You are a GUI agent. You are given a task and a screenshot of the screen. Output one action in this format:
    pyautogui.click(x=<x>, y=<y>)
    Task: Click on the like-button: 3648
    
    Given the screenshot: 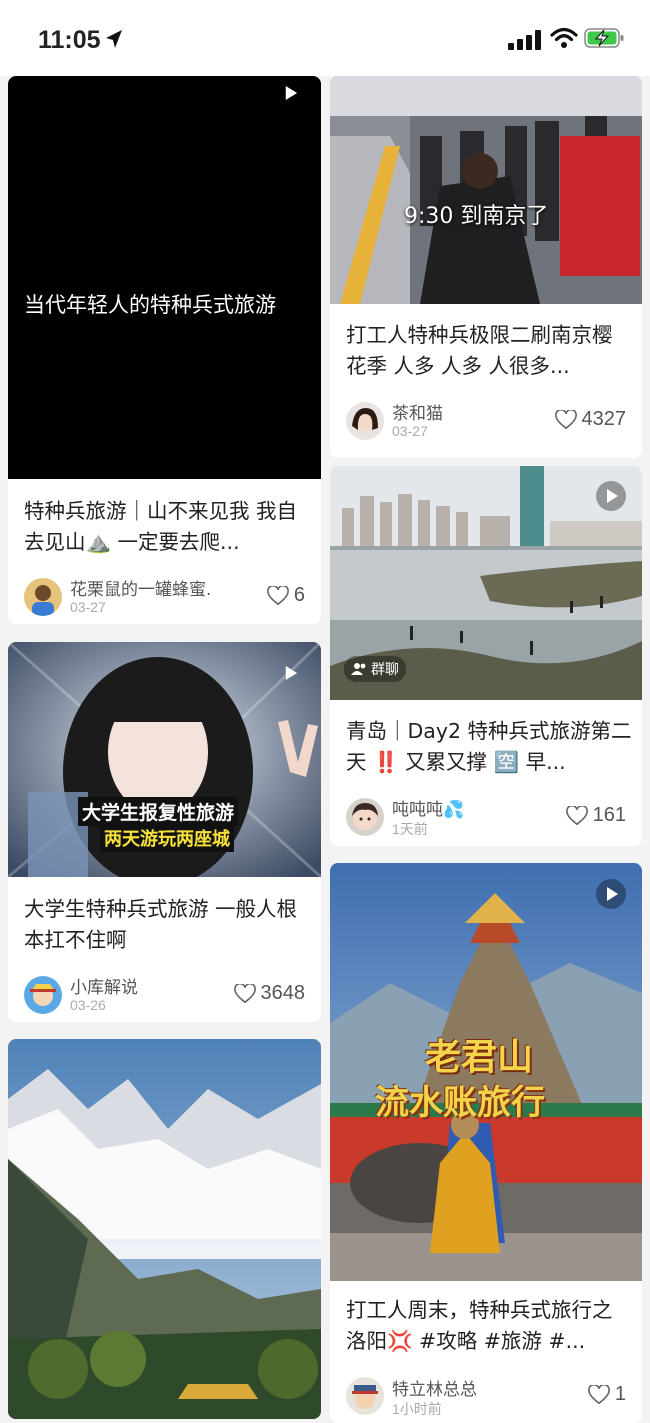 What is the action you would take?
    pyautogui.click(x=269, y=993)
    